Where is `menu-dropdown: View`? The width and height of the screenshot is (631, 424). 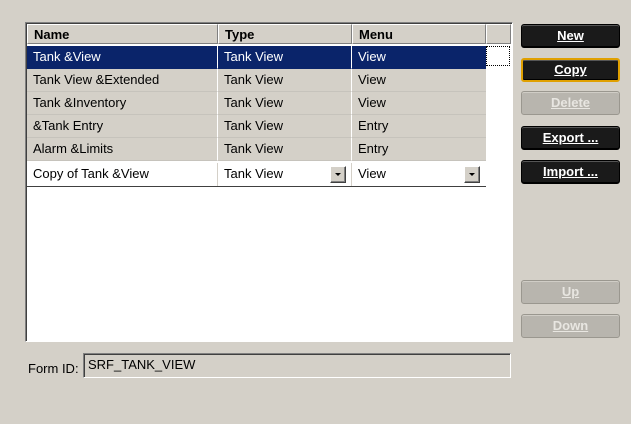 menu-dropdown: View is located at coordinates (419, 174).